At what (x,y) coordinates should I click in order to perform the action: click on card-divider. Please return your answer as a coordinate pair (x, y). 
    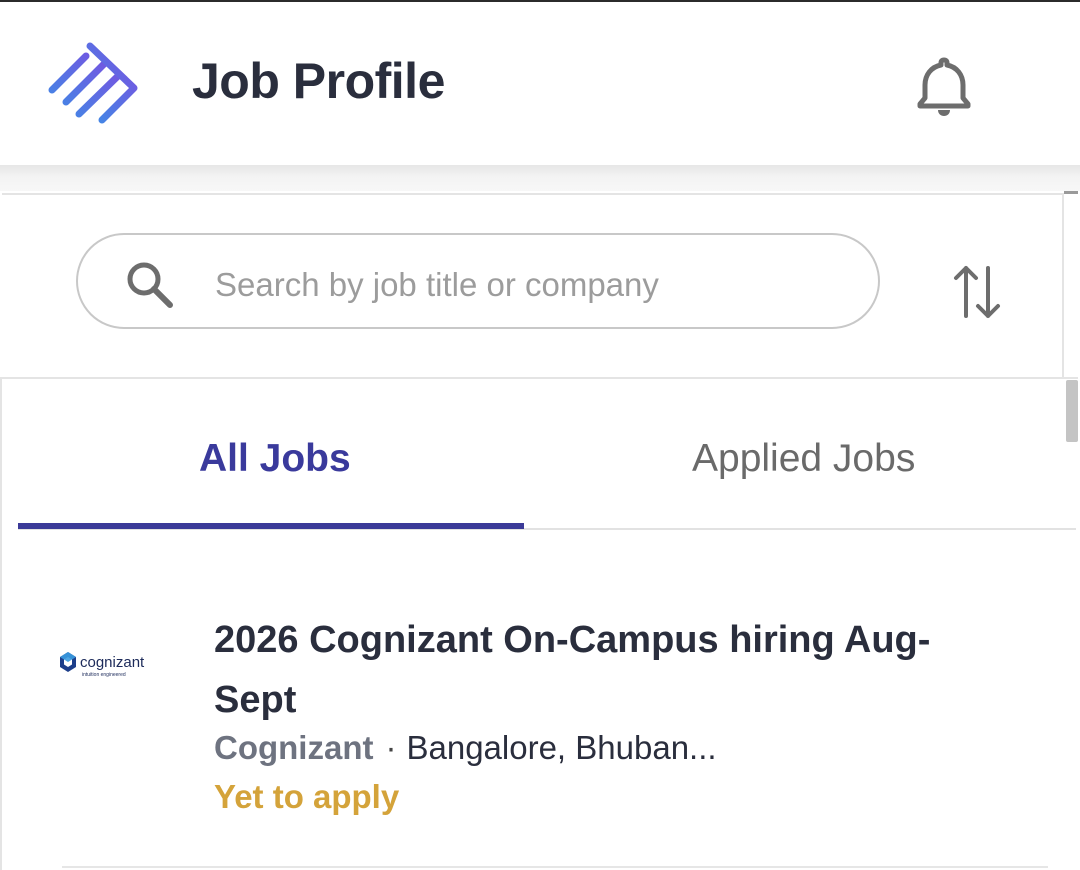
    Looking at the image, I should click on (555, 867).